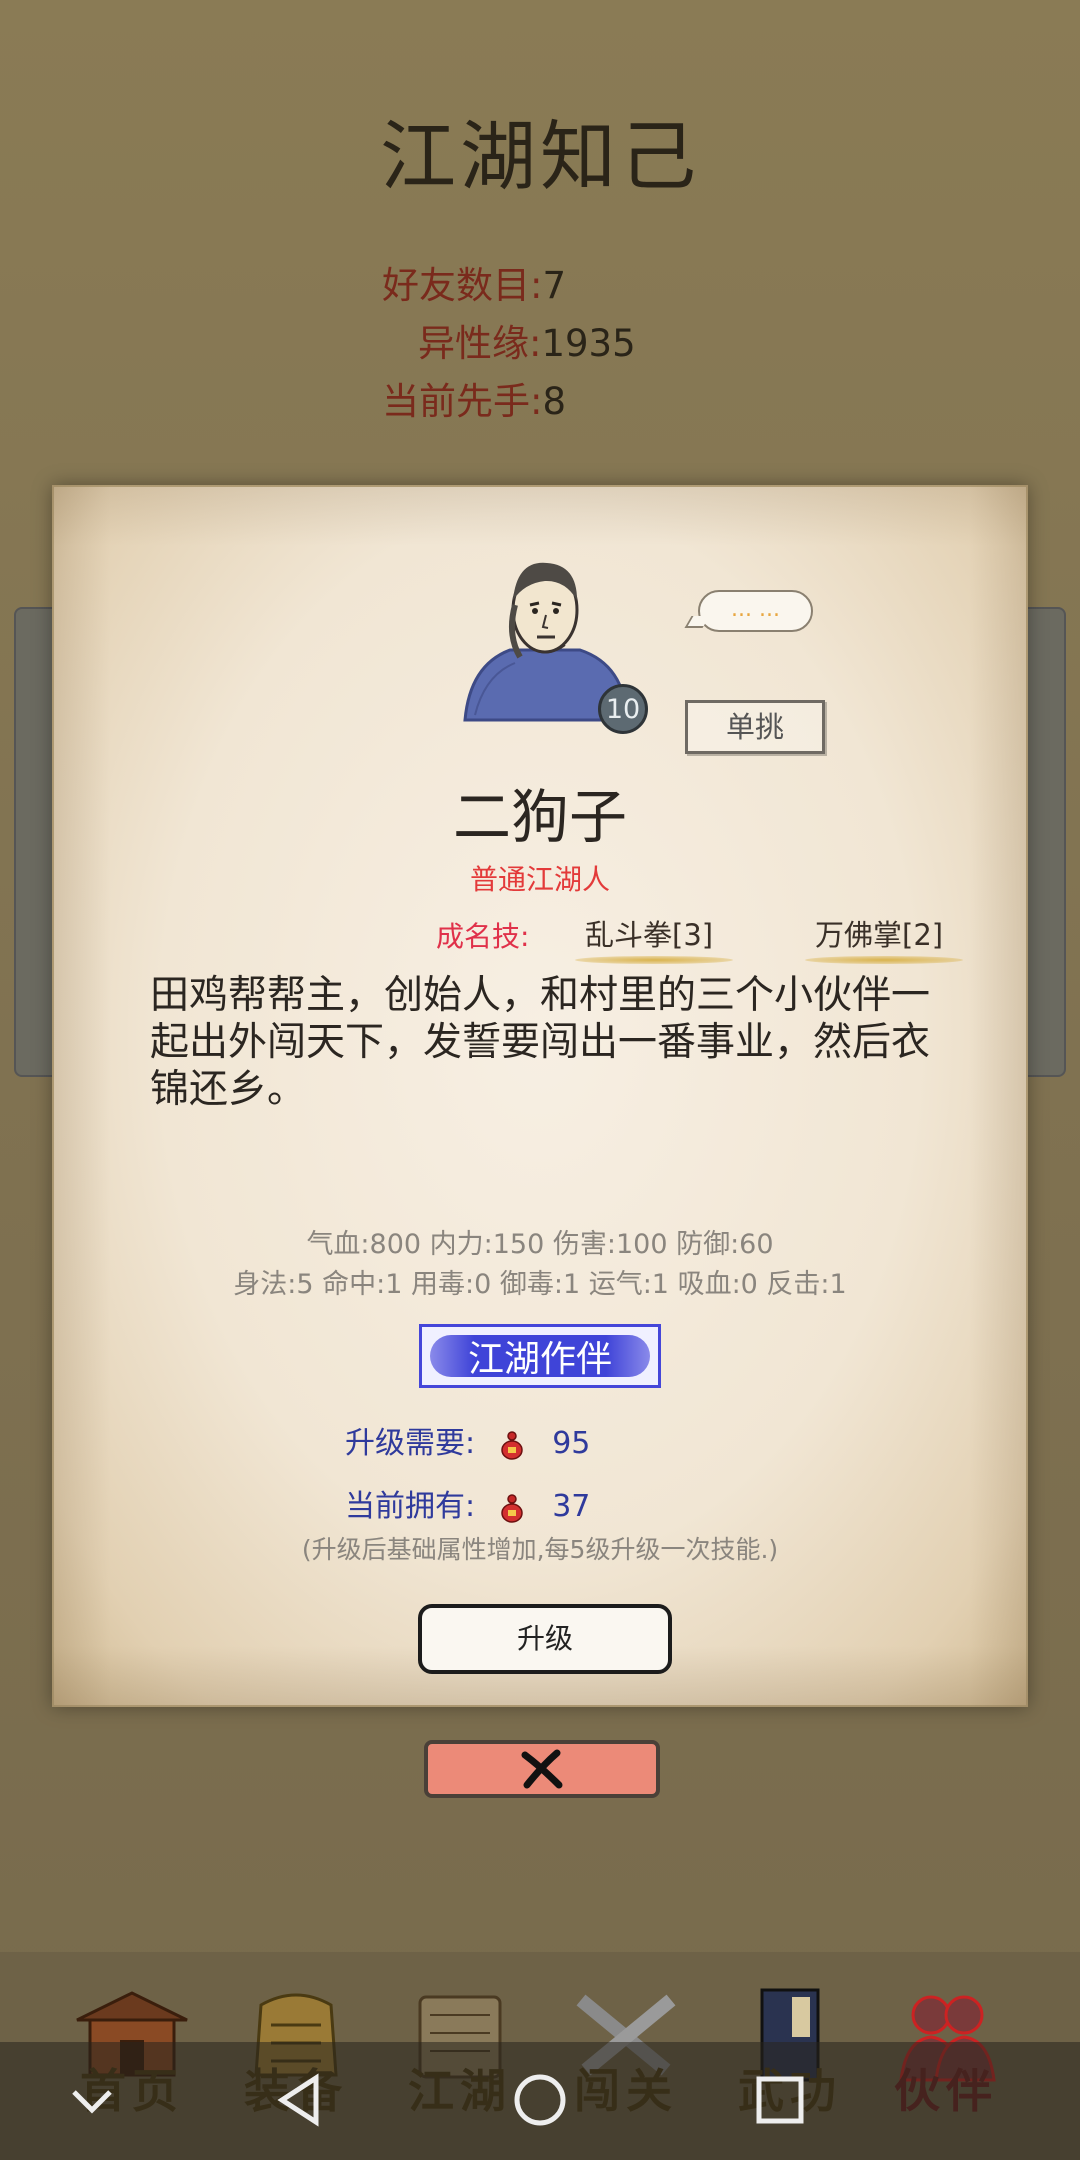 The width and height of the screenshot is (1080, 2160). Describe the element at coordinates (527, 343) in the screenshot. I see `stat-charm: 异性缘:1935` at that location.